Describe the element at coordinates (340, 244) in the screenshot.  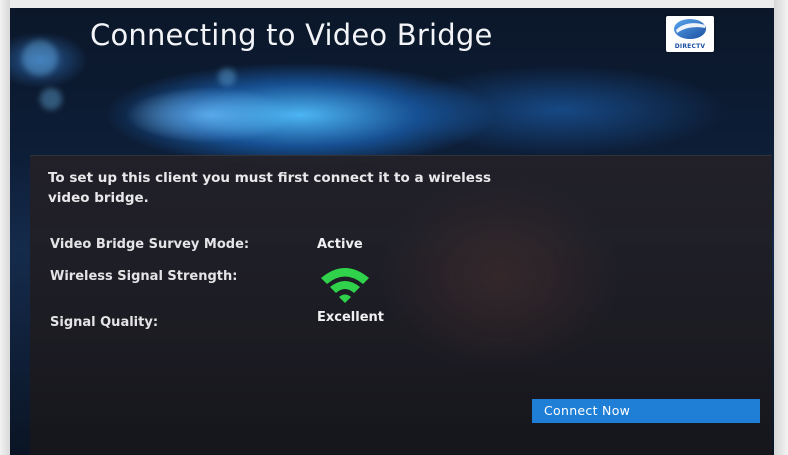
I see `survey-mode-value: Active` at that location.